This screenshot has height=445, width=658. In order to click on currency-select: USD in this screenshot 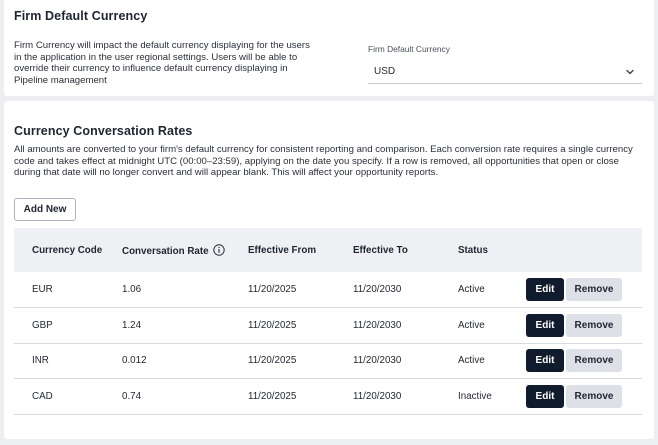, I will do `click(505, 72)`.